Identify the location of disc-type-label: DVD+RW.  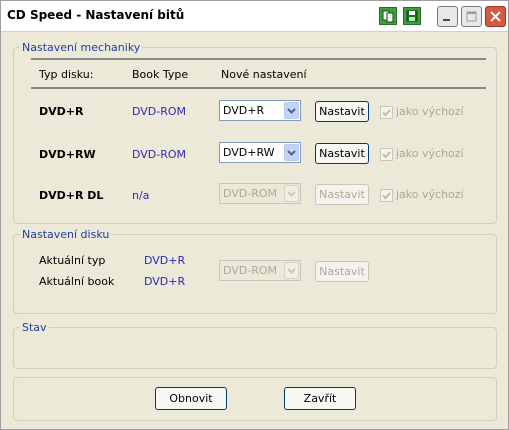
(67, 154).